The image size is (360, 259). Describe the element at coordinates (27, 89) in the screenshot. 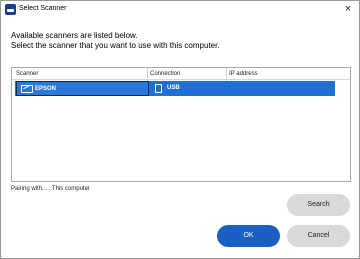

I see `scanner-icon` at that location.